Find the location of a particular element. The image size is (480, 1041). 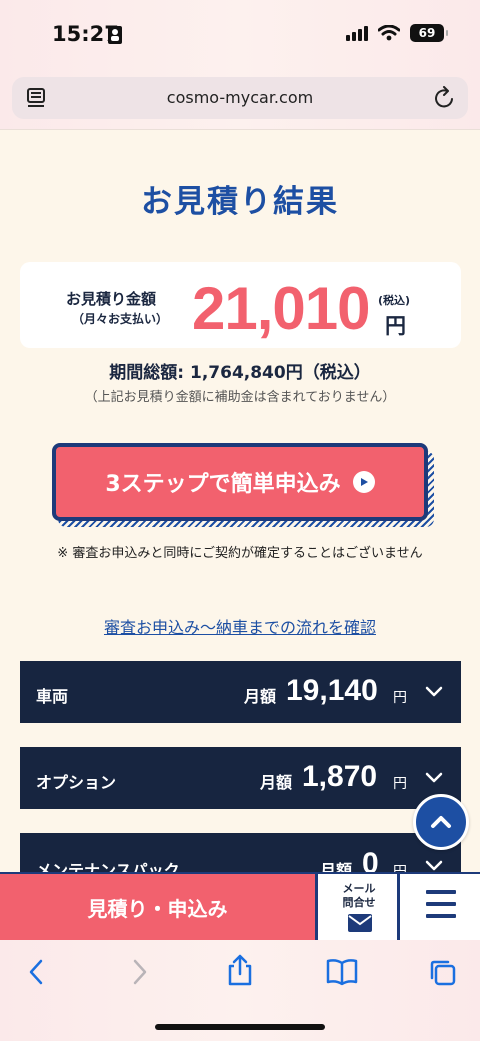

home-indicator is located at coordinates (240, 1027).